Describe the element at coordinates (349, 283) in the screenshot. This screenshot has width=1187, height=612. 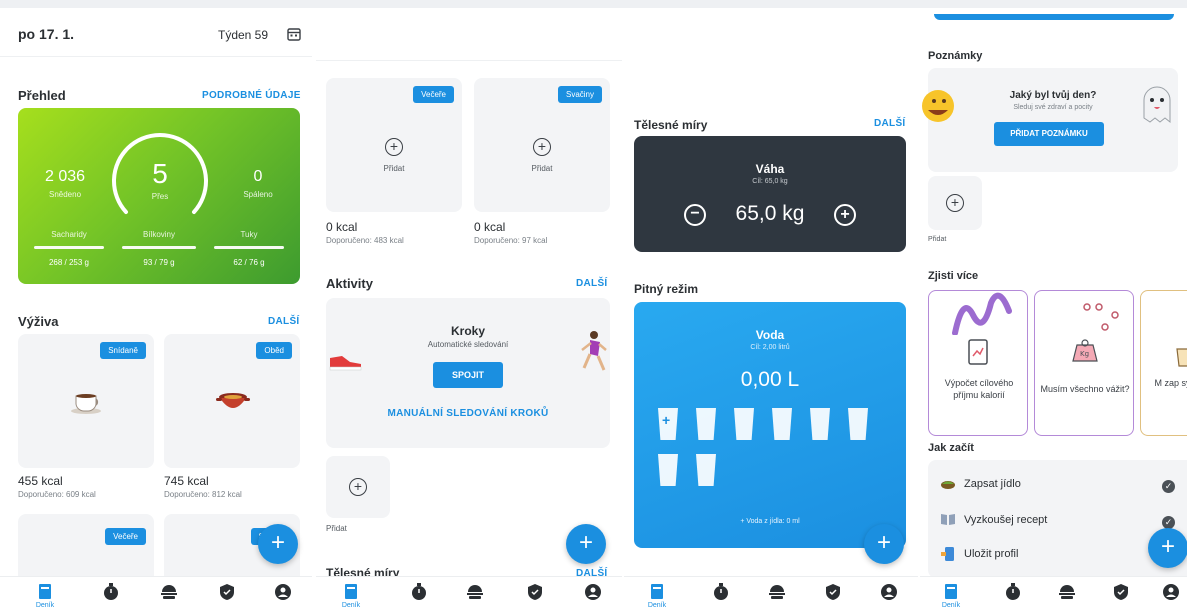
I see `activities-title: Aktivity` at that location.